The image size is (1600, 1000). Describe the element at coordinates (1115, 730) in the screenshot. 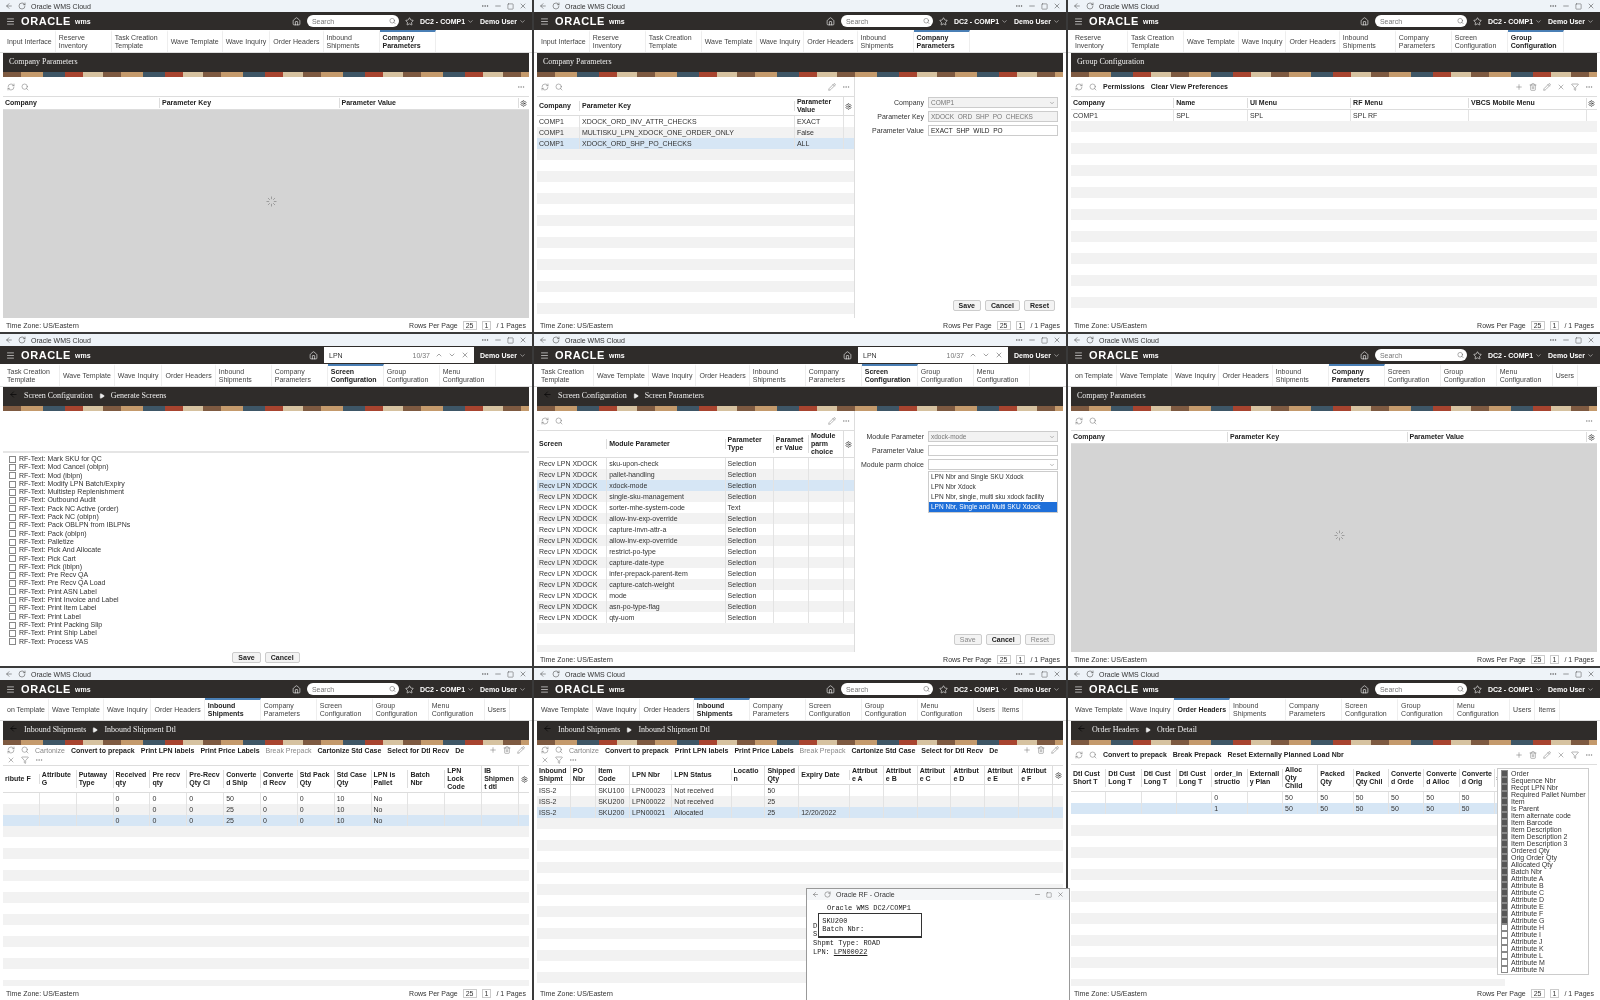

I see `breadcrumb-item: Order Headers` at that location.